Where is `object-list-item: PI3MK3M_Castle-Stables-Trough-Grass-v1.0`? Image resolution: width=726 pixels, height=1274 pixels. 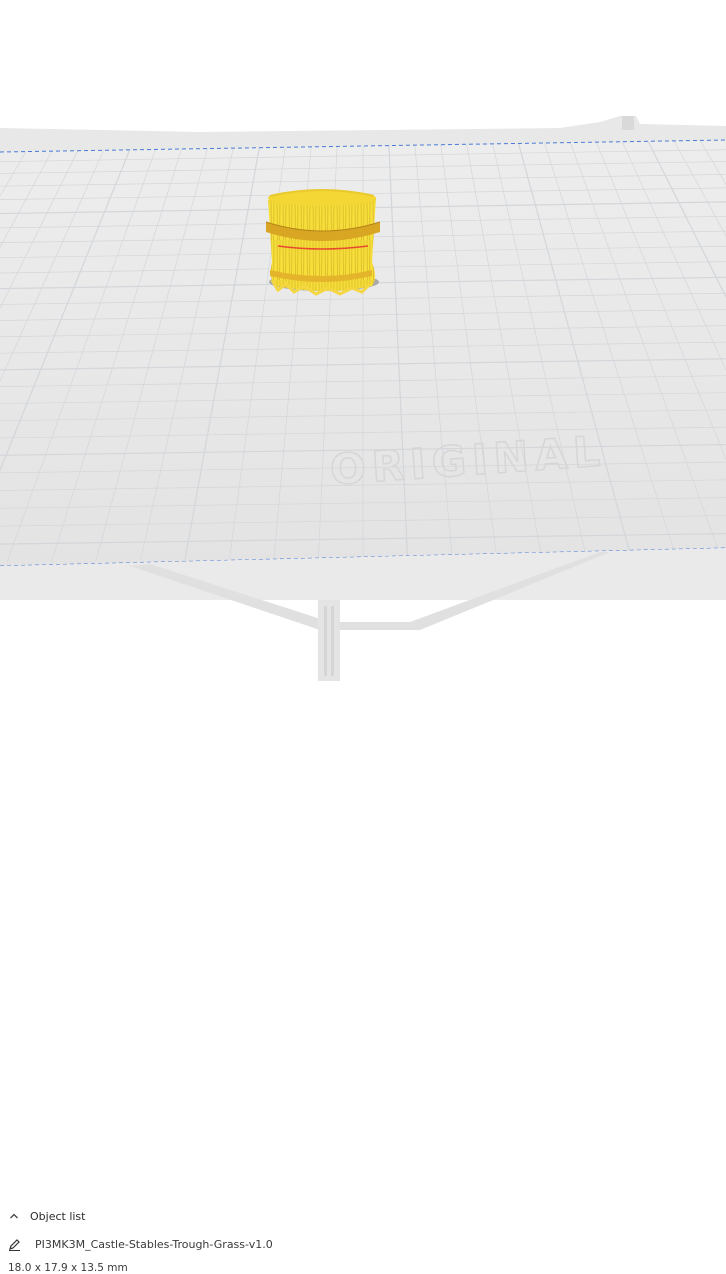 object-list-item: PI3MK3M_Castle-Stables-Trough-Grass-v1.0 is located at coordinates (140, 1244).